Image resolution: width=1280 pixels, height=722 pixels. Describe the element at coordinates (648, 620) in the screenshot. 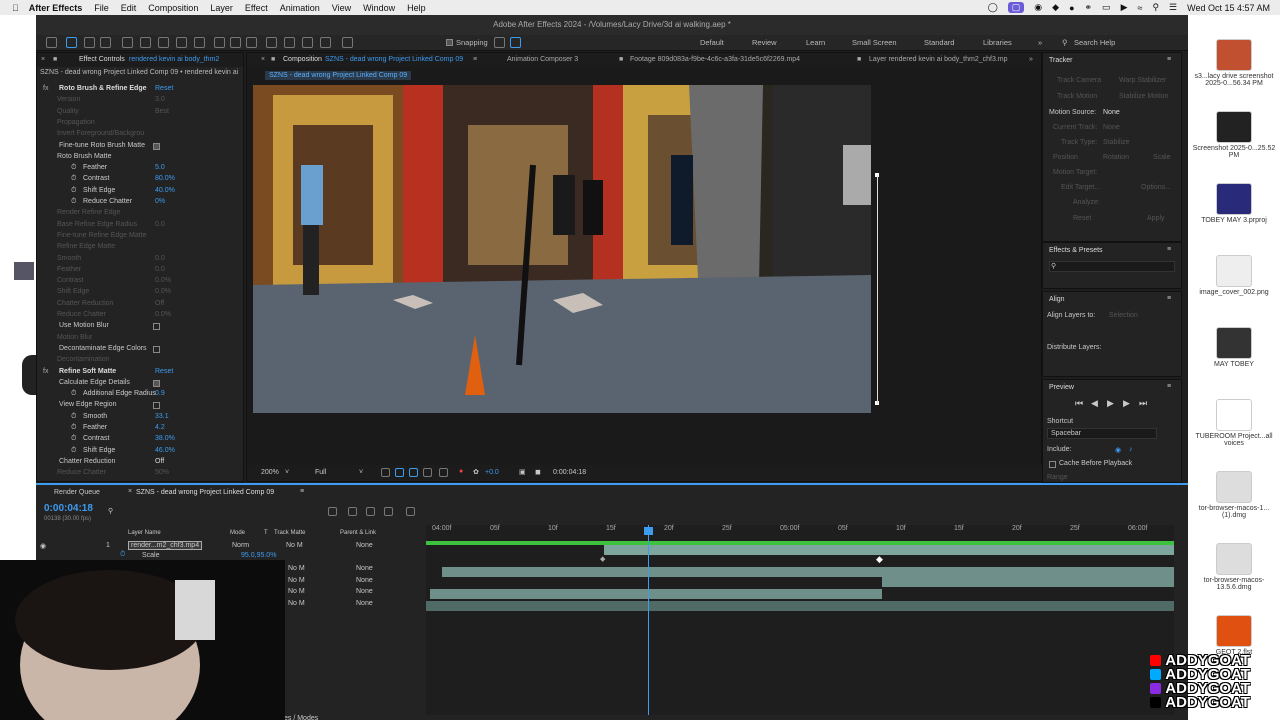

I see `playhead` at that location.